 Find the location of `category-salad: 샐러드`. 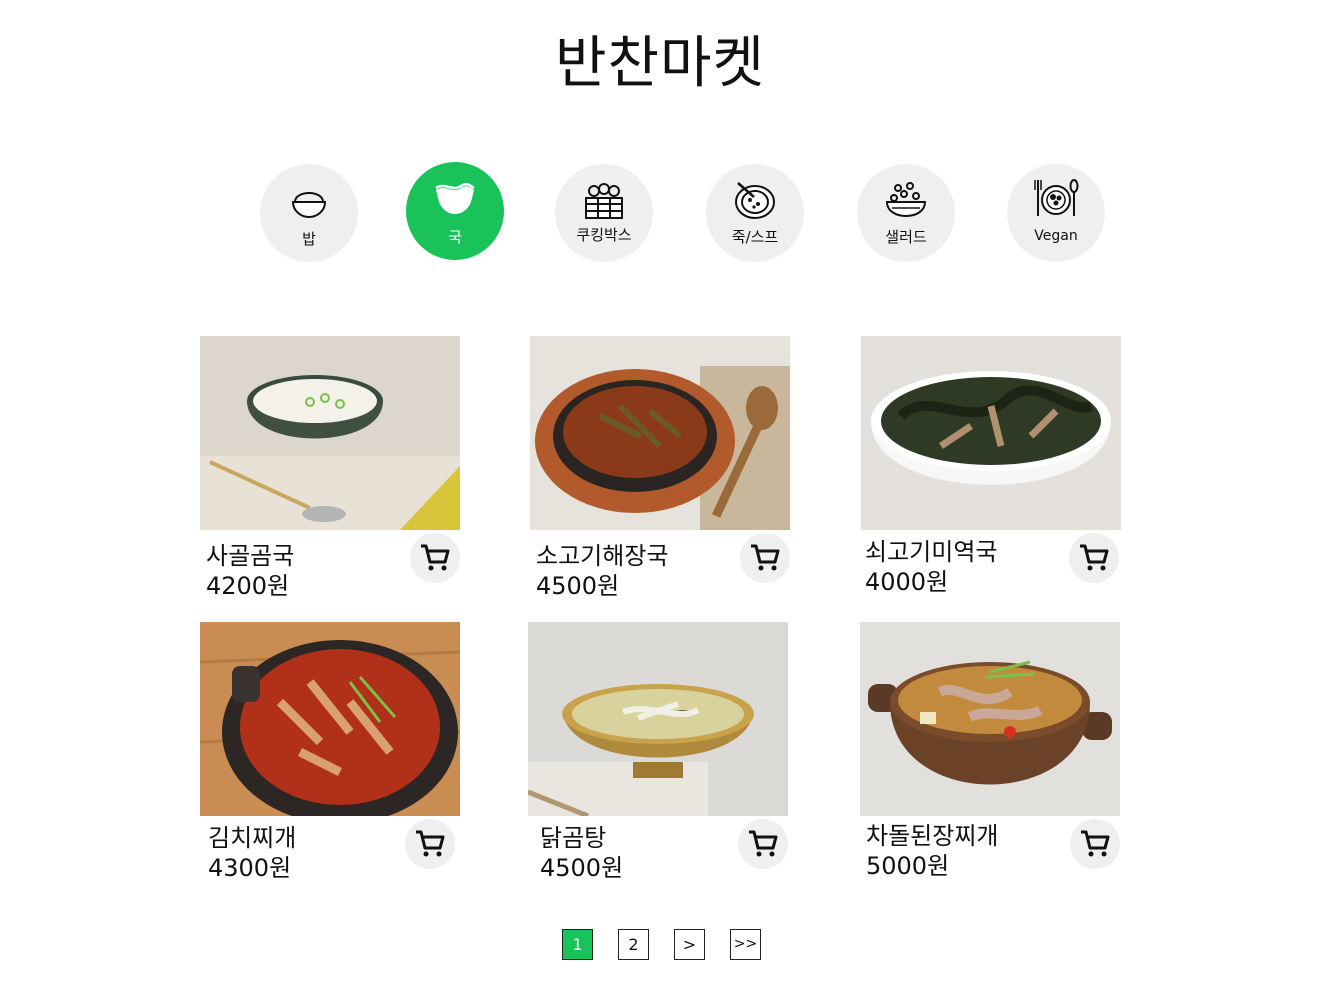

category-salad: 샐러드 is located at coordinates (906, 213).